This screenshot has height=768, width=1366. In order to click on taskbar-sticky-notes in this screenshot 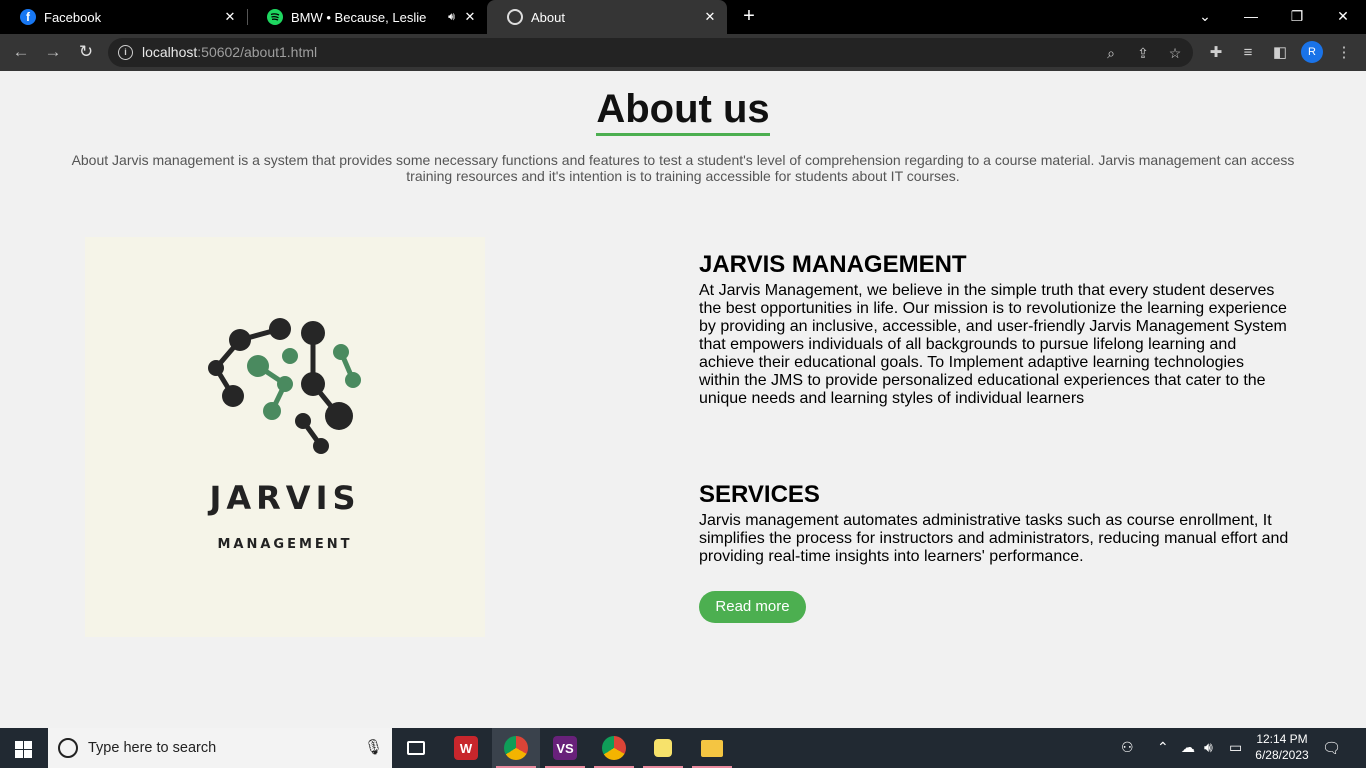, I will do `click(663, 748)`.